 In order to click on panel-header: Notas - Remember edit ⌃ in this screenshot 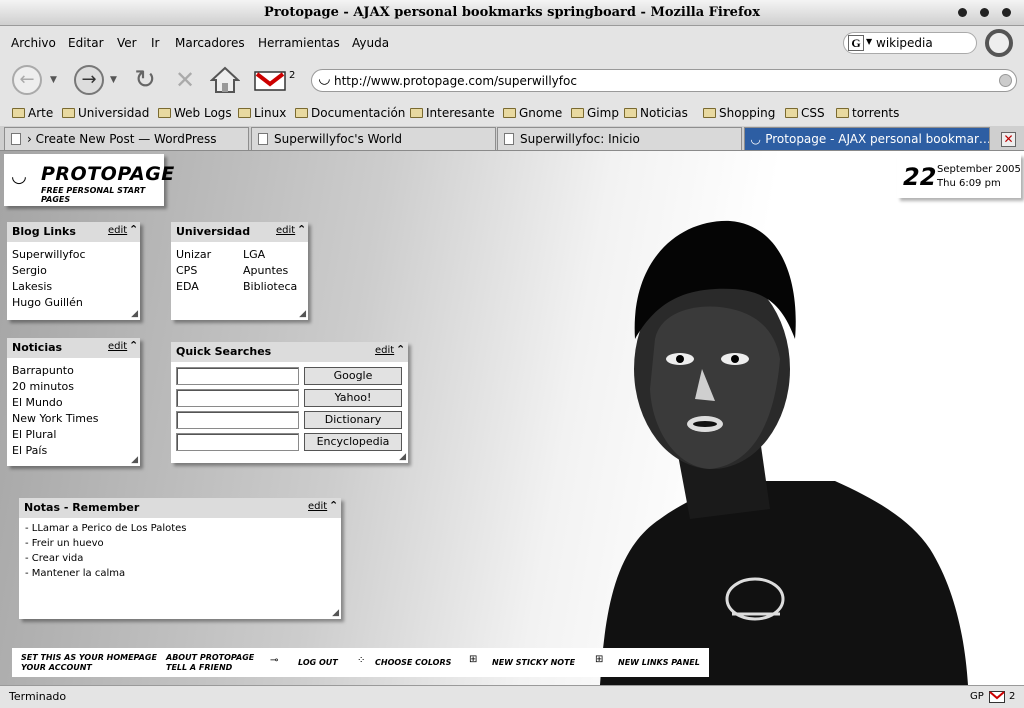, I will do `click(180, 508)`.